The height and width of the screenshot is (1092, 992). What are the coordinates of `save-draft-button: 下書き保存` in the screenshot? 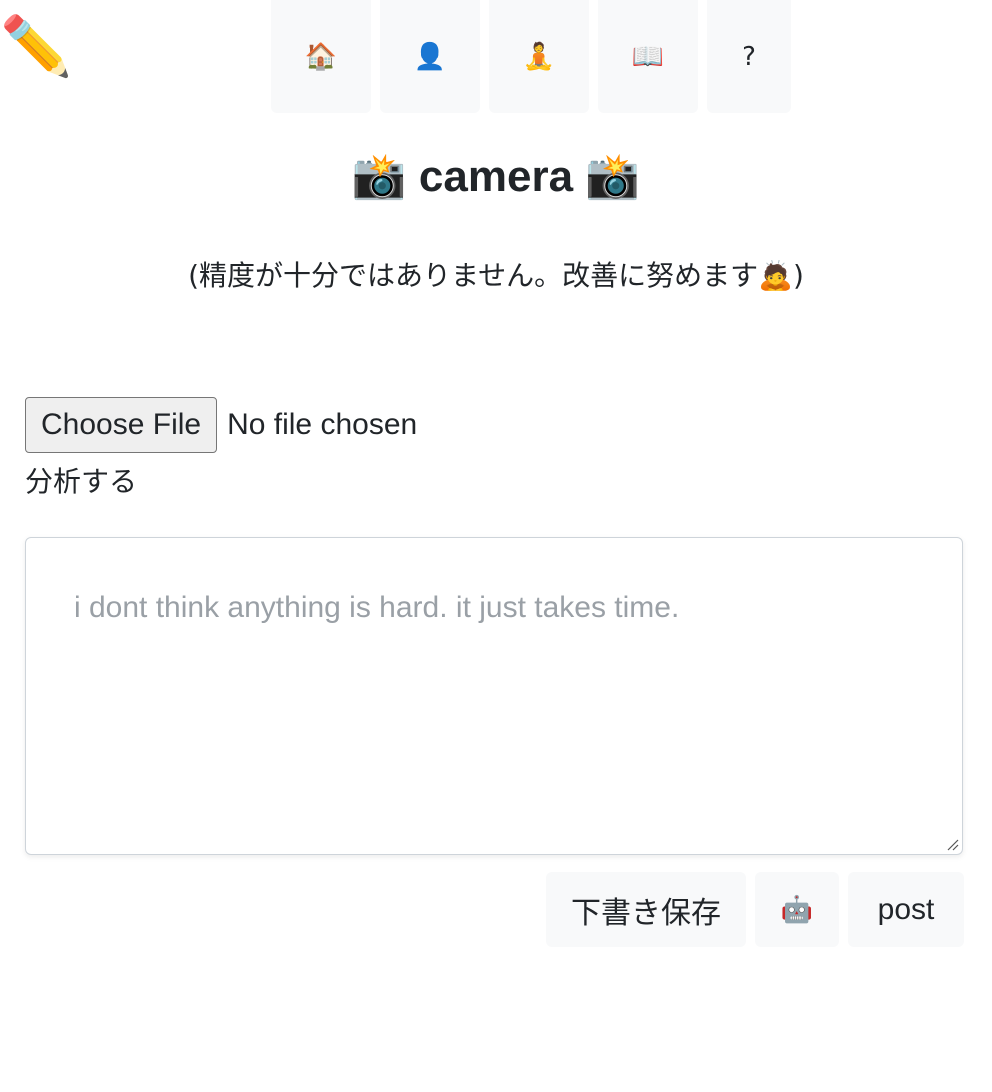 It's located at (646, 909).